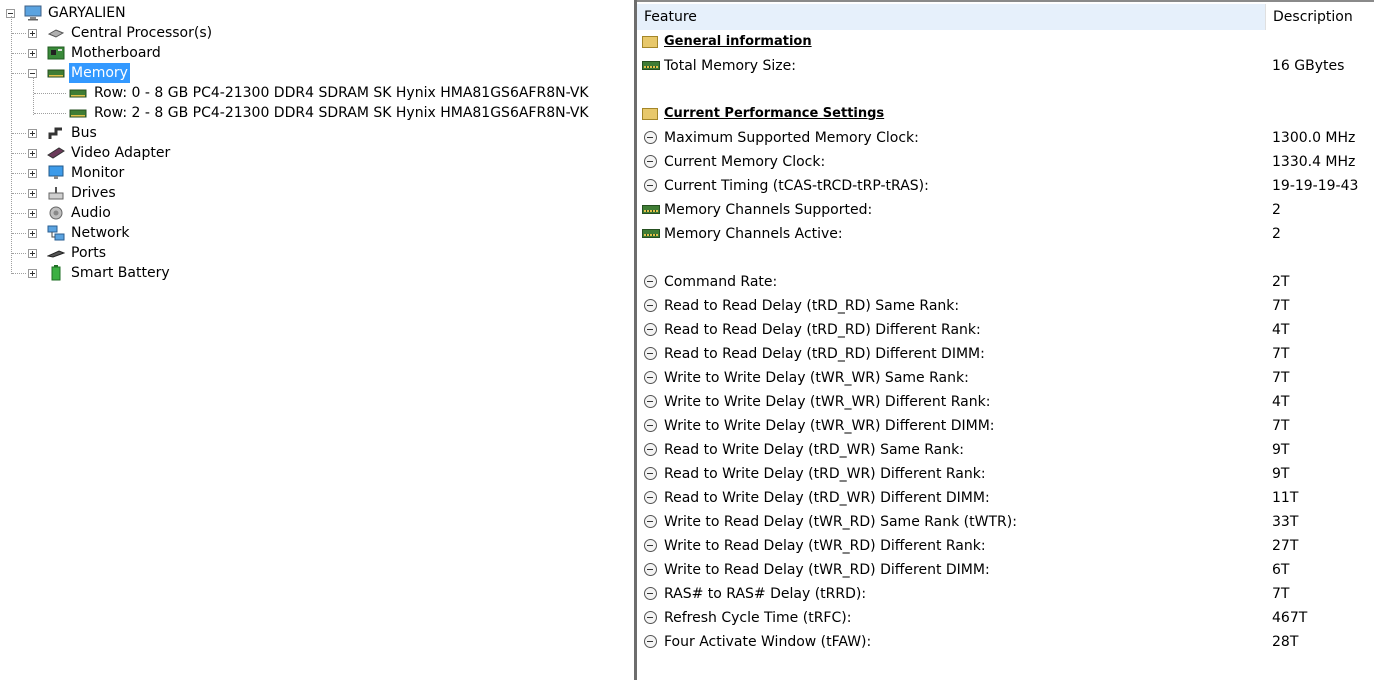  What do you see at coordinates (1314, 162) in the screenshot?
I see `feature-value: 1330.4 MHz` at bounding box center [1314, 162].